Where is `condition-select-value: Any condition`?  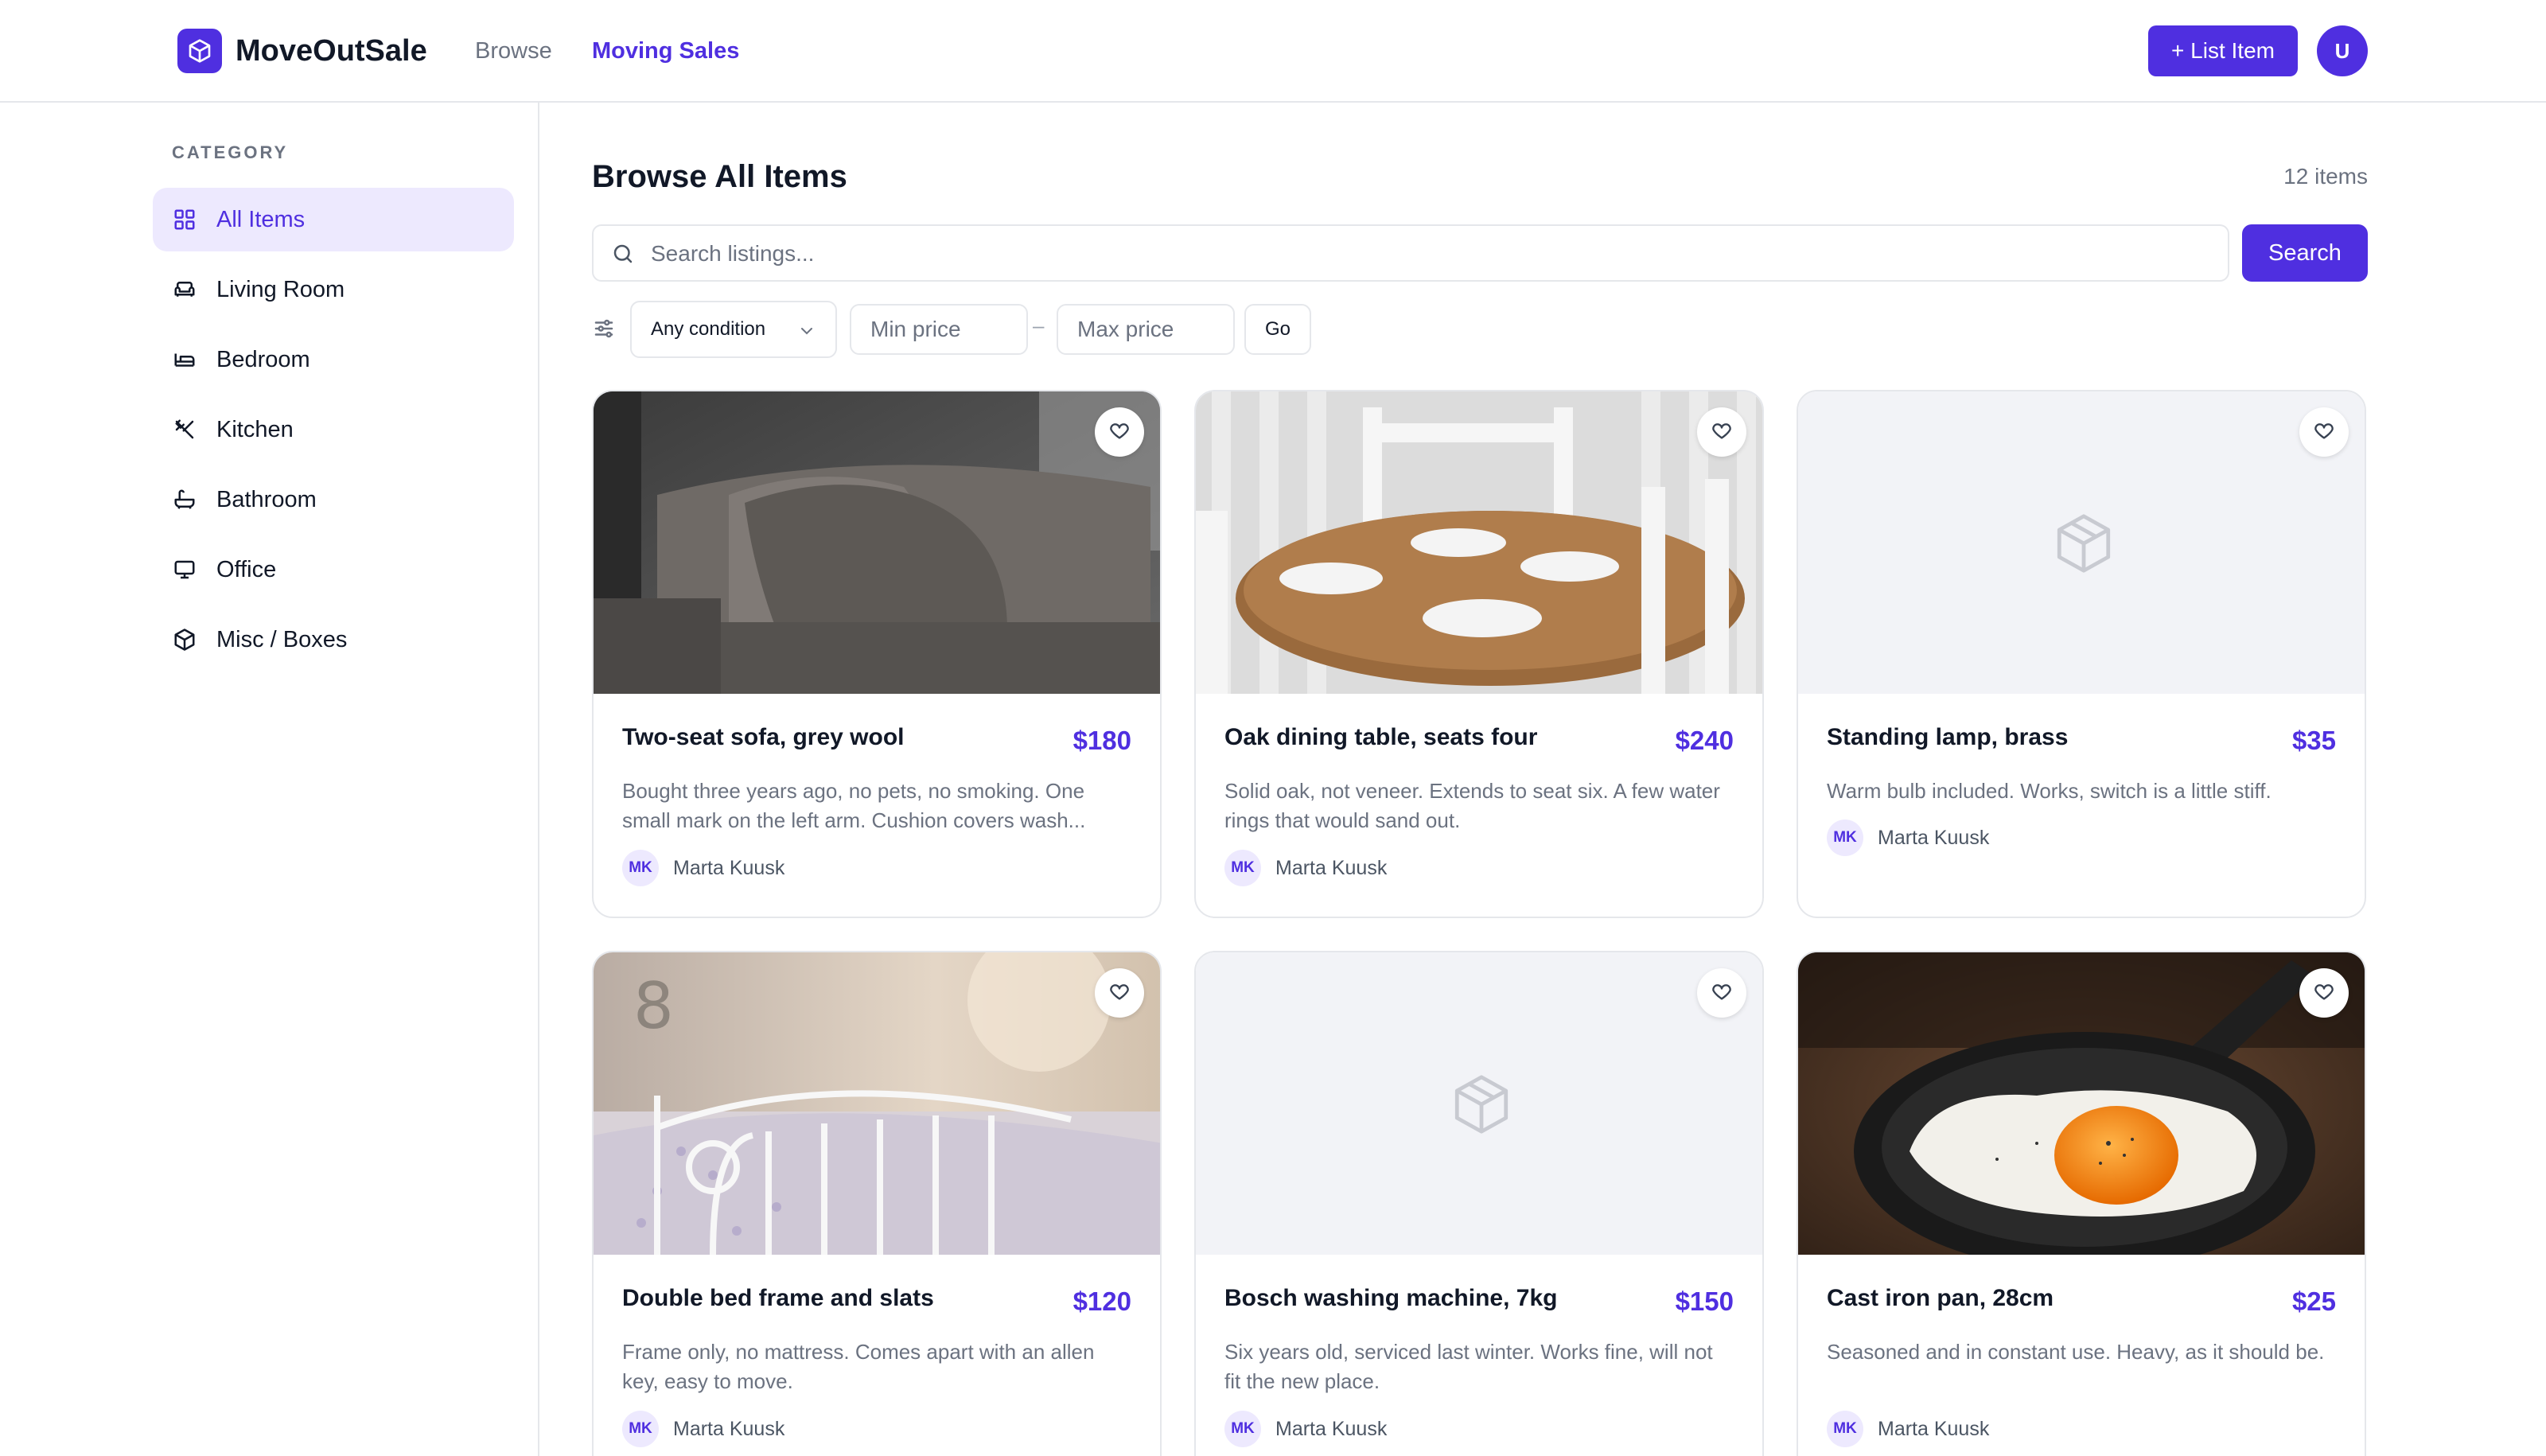
condition-select-value: Any condition is located at coordinates (708, 329).